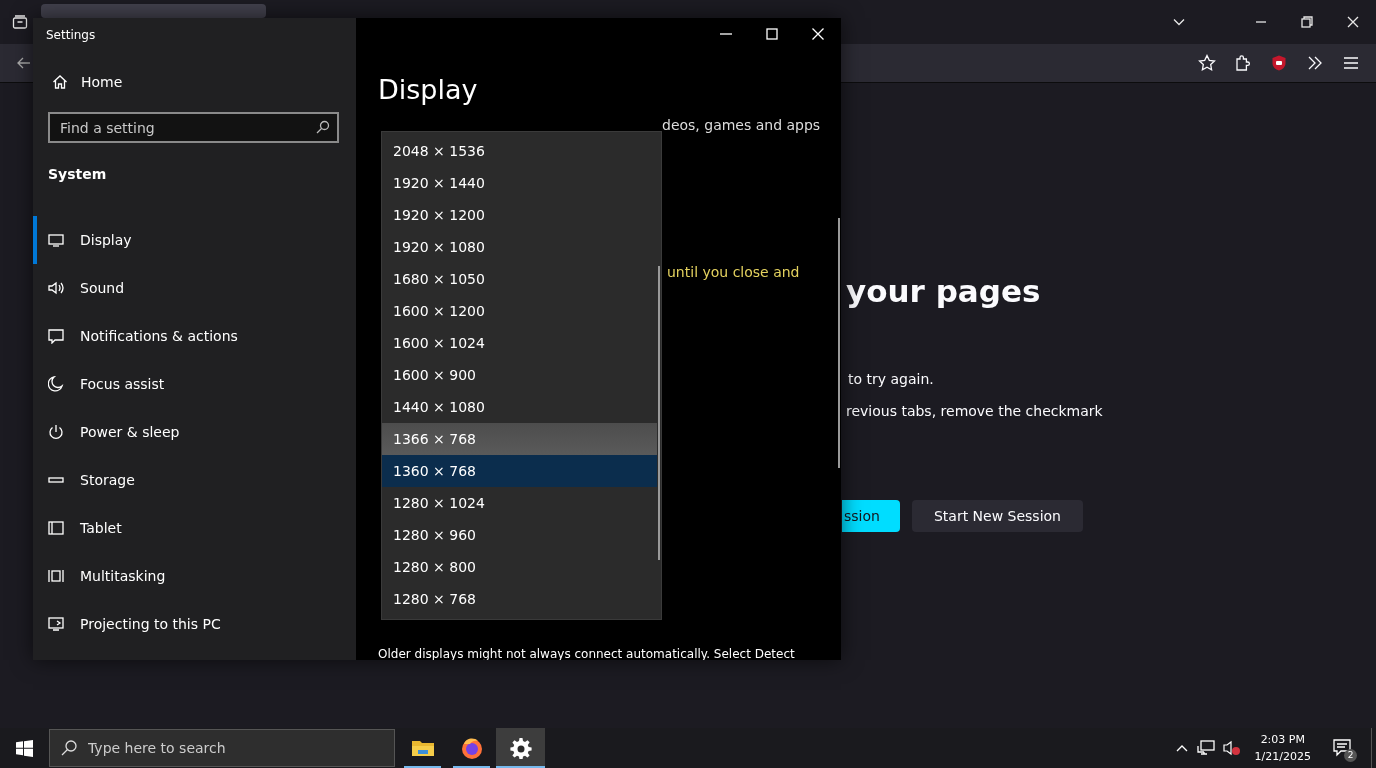 The image size is (1376, 768). Describe the element at coordinates (24, 63) in the screenshot. I see `back-arrow-icon` at that location.